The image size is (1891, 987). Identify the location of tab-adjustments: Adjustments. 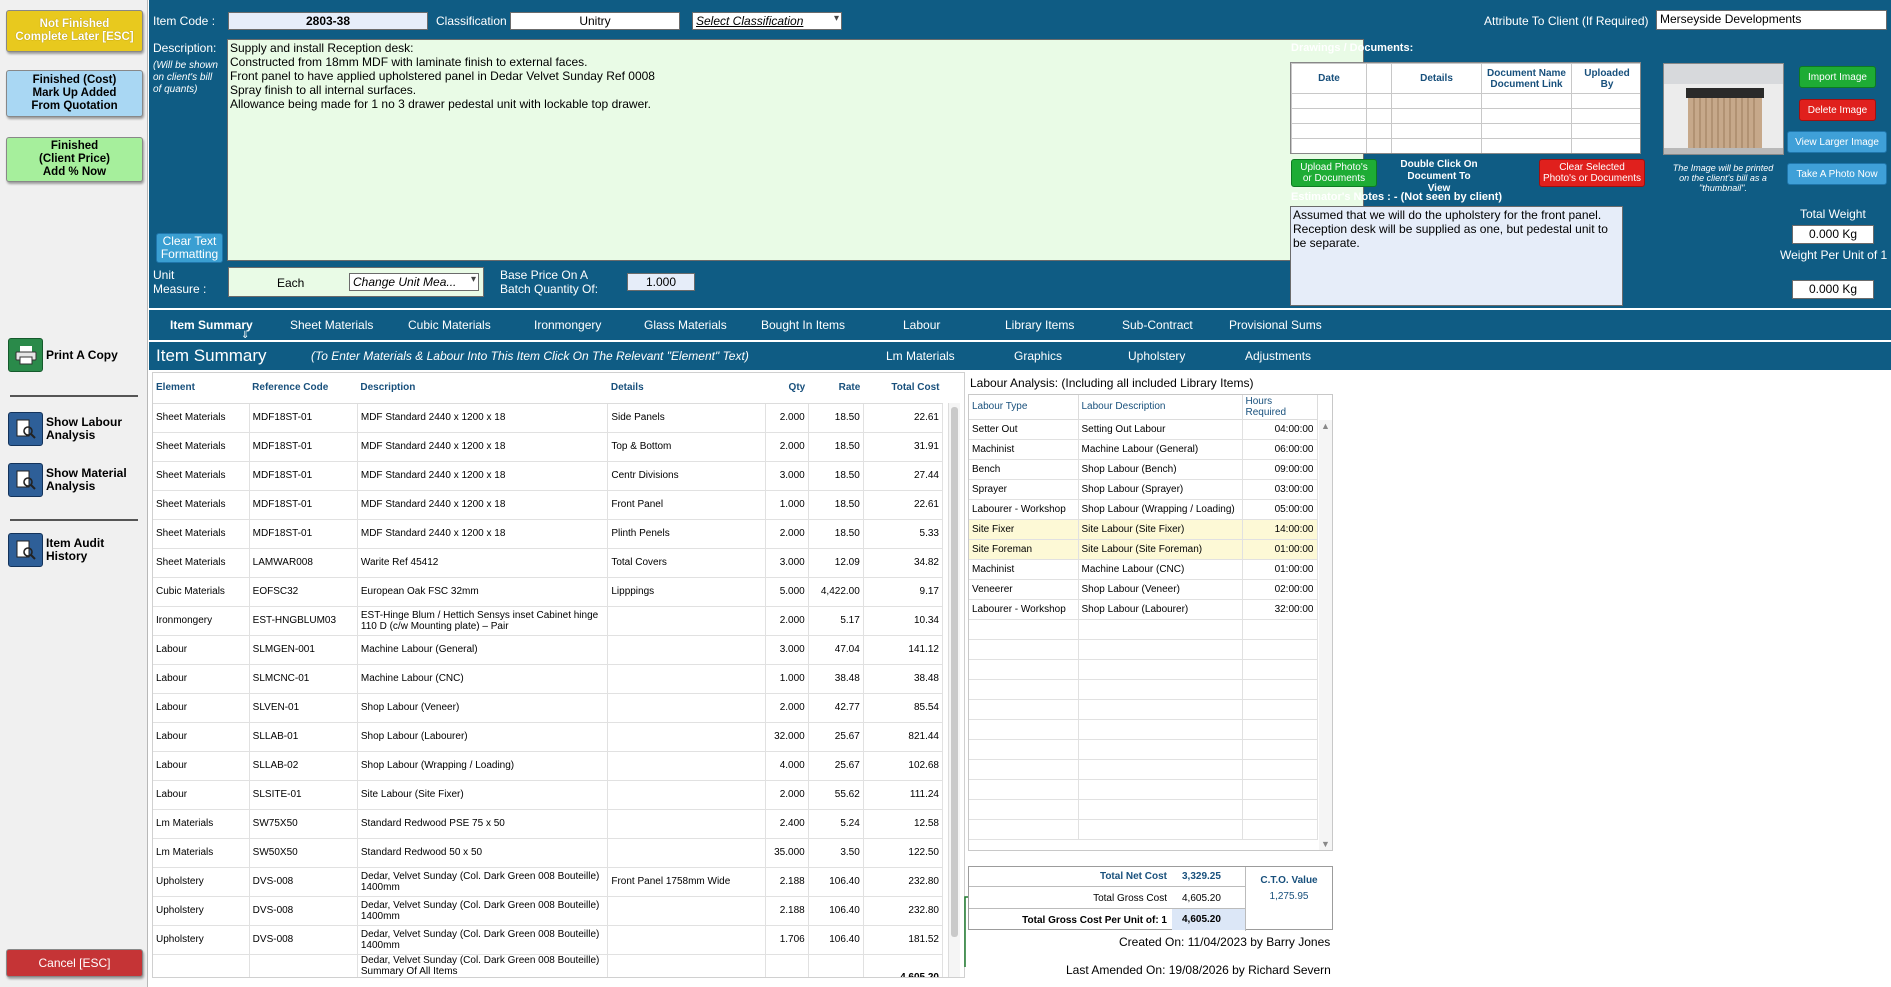
(1278, 356).